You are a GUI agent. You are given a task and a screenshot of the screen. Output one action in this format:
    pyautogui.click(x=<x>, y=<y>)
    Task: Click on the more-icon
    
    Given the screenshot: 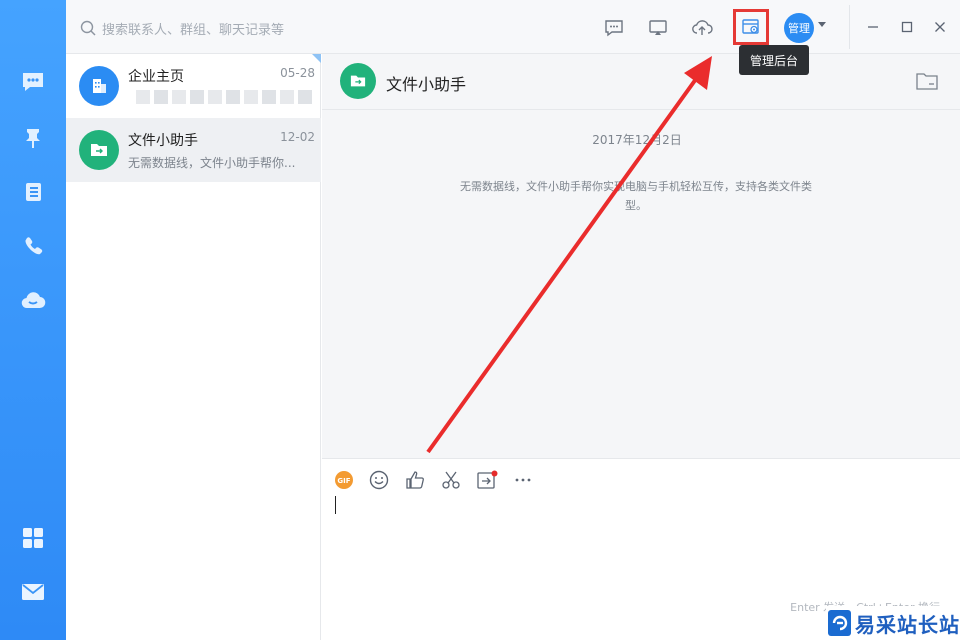 What is the action you would take?
    pyautogui.click(x=523, y=480)
    